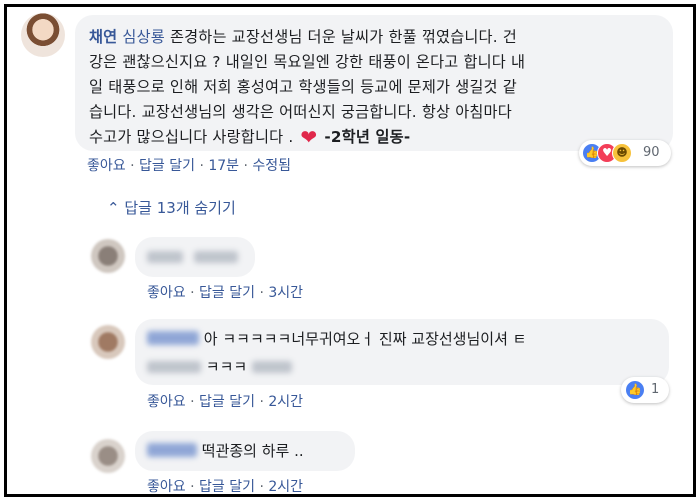 The image size is (700, 501). Describe the element at coordinates (271, 166) in the screenshot. I see `edited-label: 수정됨` at that location.